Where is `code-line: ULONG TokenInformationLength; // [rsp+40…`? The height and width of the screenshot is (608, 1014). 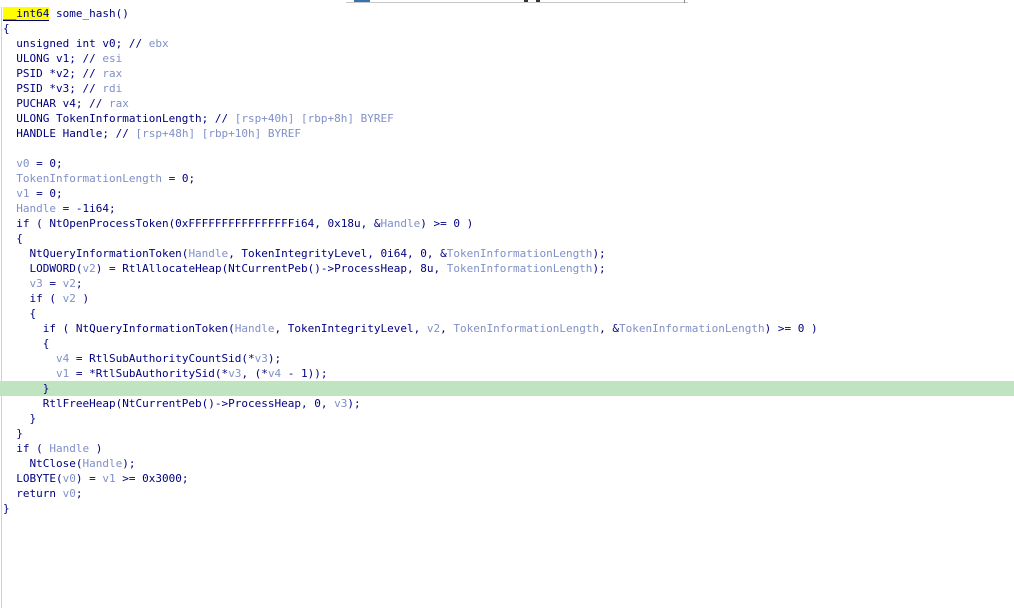
code-line: ULONG TokenInformationLength; // [rsp+40… is located at coordinates (507, 118).